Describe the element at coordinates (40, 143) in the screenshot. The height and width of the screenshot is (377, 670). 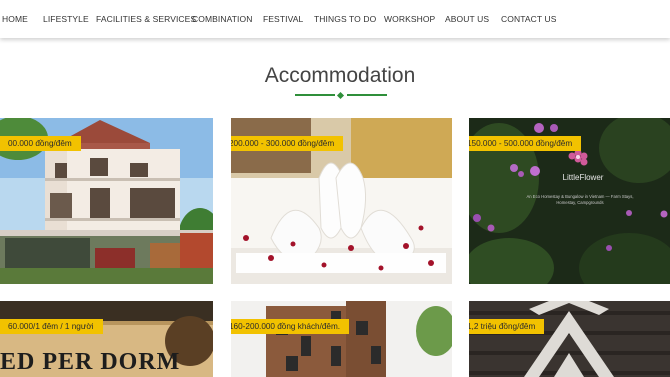
I see `price-badge: 00.000 đồng/đêm` at that location.